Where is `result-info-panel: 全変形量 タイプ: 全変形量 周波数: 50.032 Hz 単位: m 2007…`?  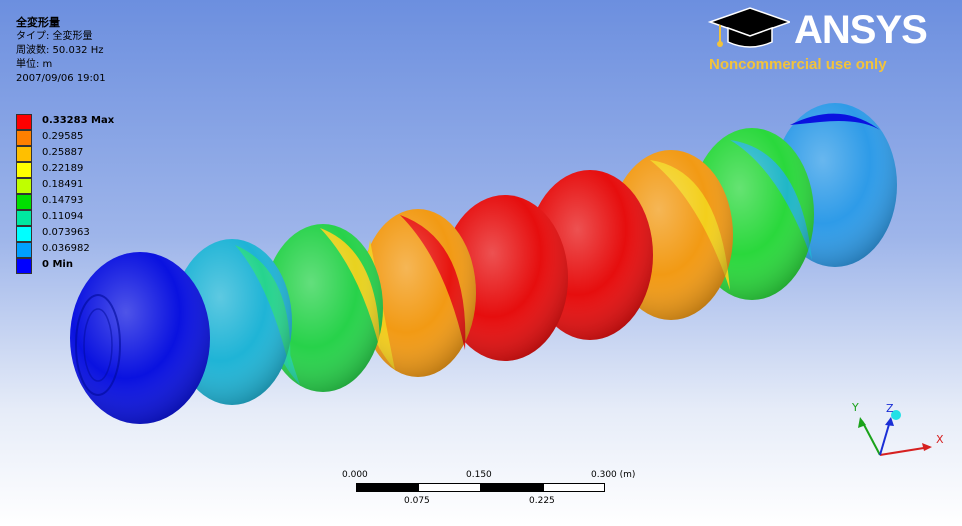
result-info-panel: 全変形量 タイプ: 全変形量 周波数: 50.032 Hz 単位: m 2007… is located at coordinates (61, 51).